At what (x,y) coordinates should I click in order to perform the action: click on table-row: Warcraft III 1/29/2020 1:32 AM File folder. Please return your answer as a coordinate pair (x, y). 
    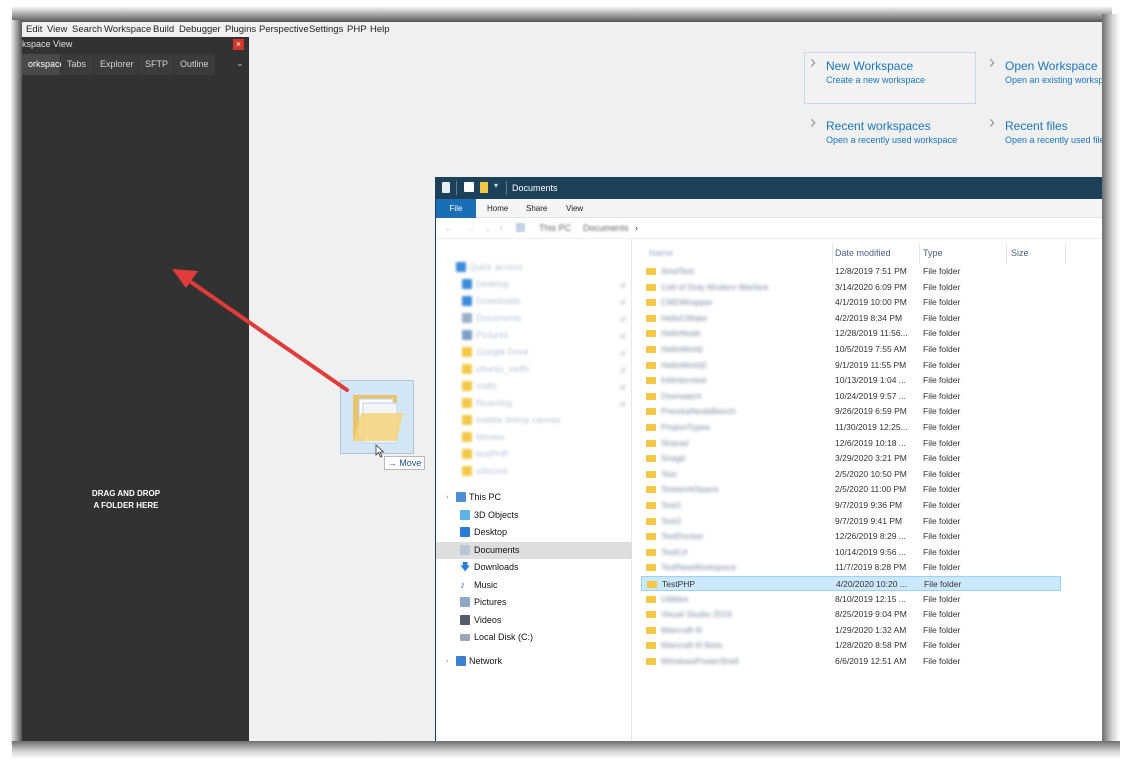
    Looking at the image, I should click on (851, 630).